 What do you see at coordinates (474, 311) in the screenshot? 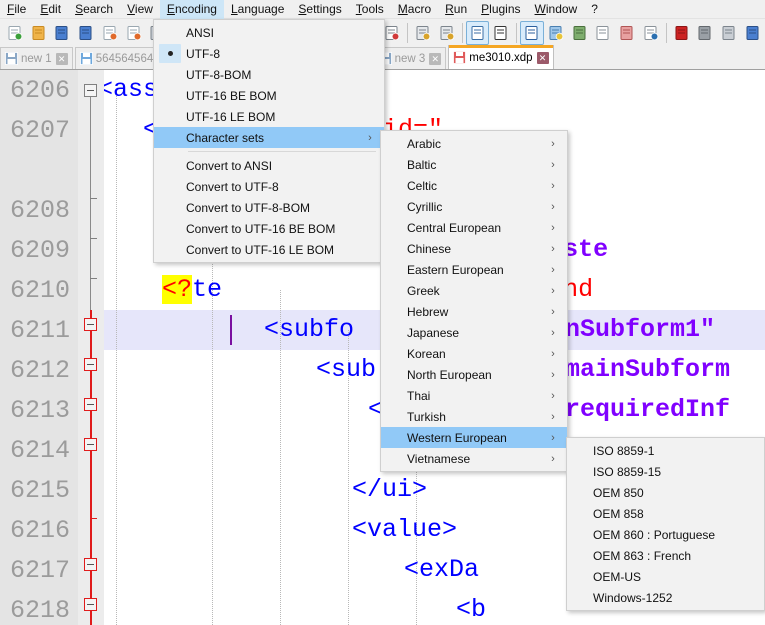
I see `menu-item-hebrew: Hebrew ›` at bounding box center [474, 311].